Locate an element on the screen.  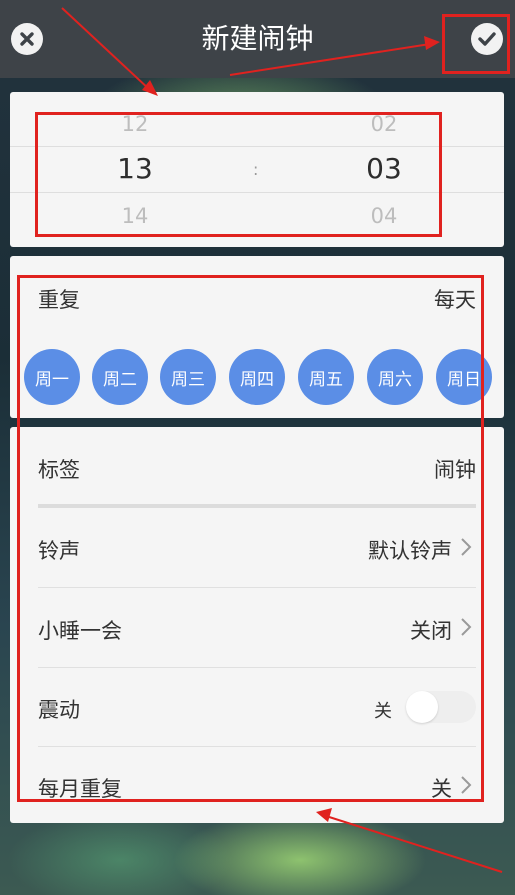
page-title: 新建闹钟 is located at coordinates (257, 38).